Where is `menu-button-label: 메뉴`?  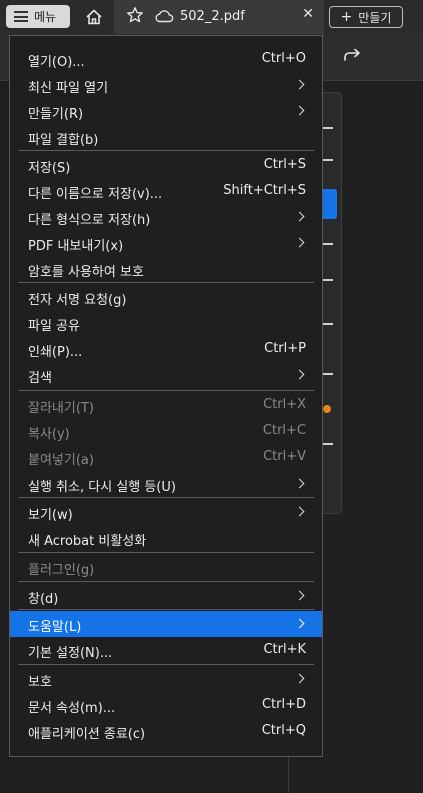 menu-button-label: 메뉴 is located at coordinates (45, 17).